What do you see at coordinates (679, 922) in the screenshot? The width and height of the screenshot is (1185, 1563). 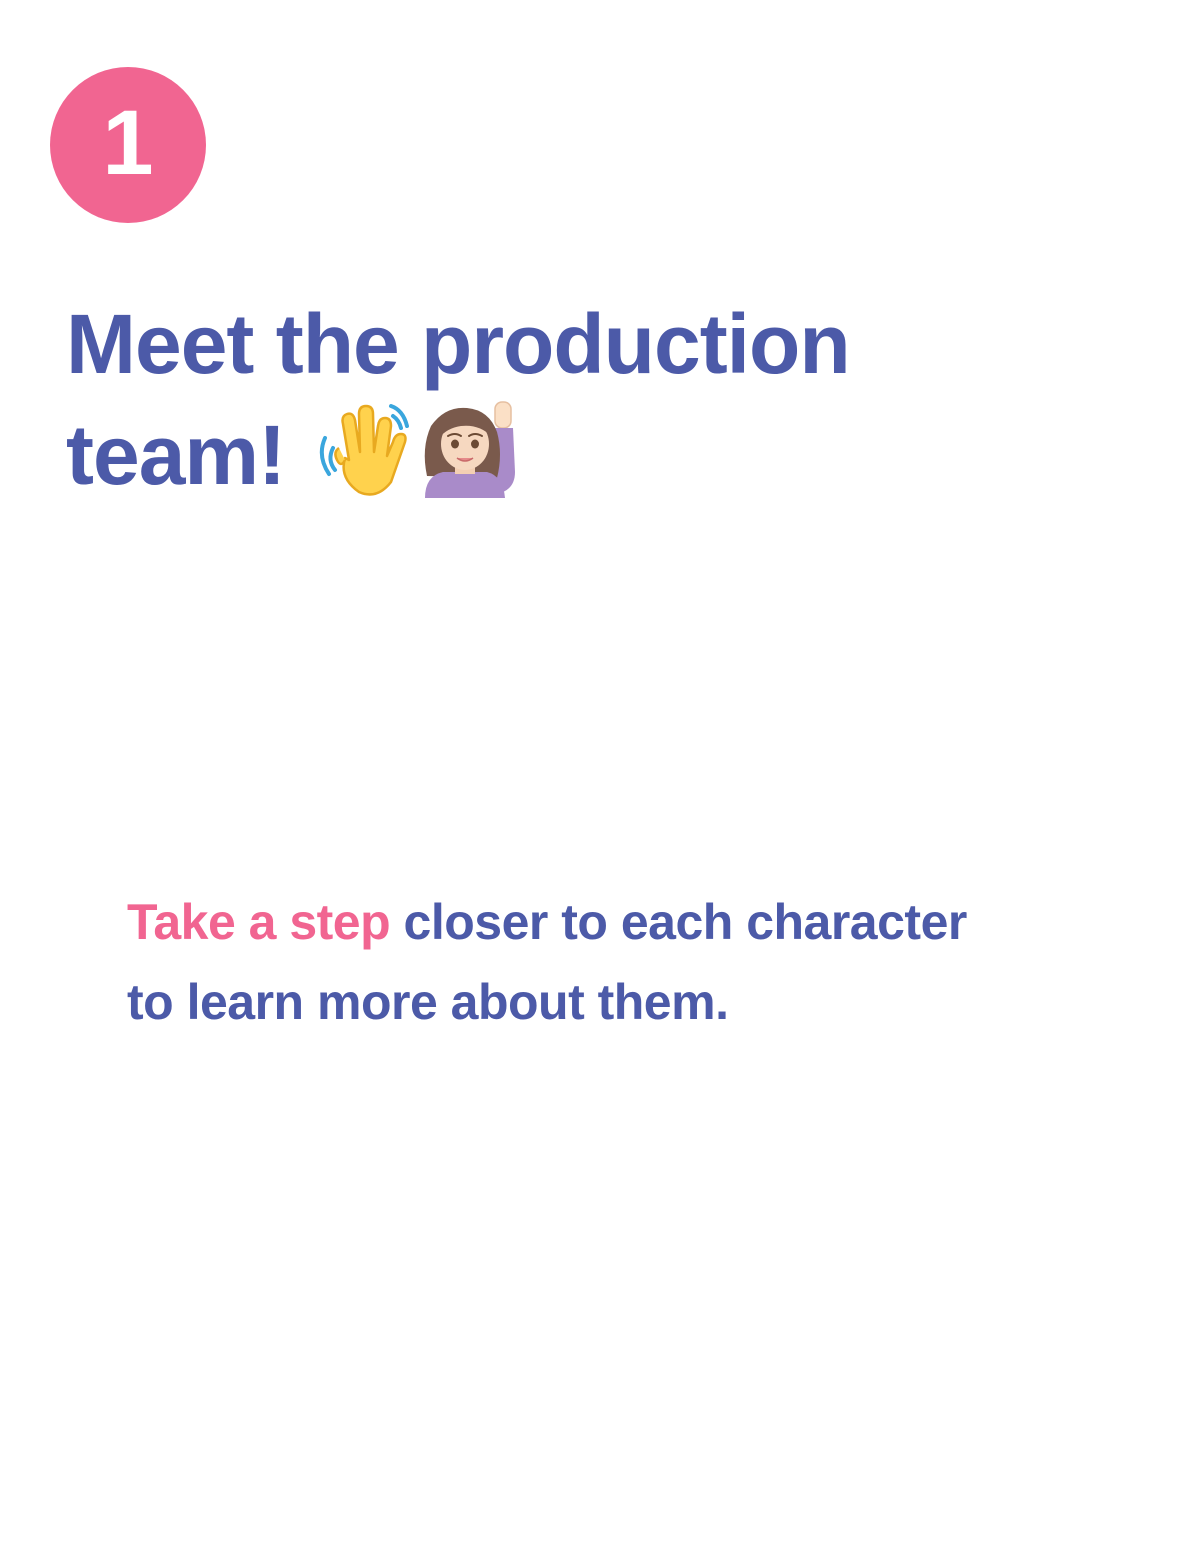 I see `instruction-line-1-rest: closer to each character` at bounding box center [679, 922].